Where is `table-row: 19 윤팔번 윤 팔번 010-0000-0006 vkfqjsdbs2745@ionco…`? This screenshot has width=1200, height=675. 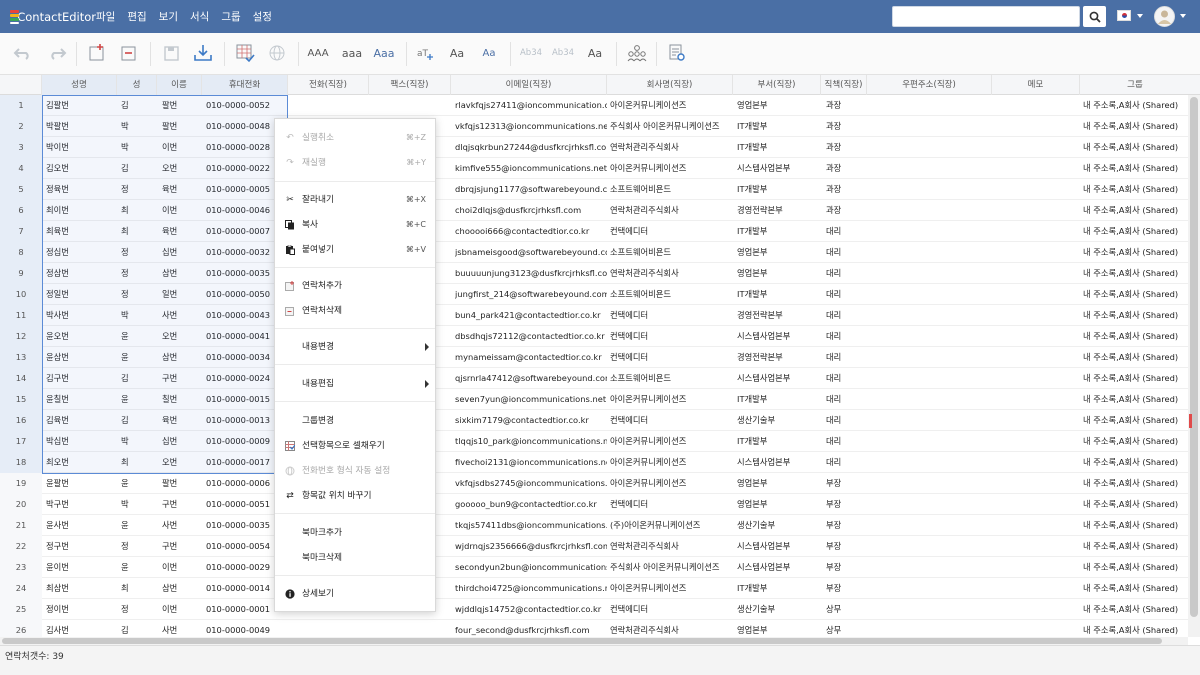
table-row: 19 윤팔번 윤 팔번 010-0000-0006 vkfqjsdbs2745@ionco… is located at coordinates (595, 483).